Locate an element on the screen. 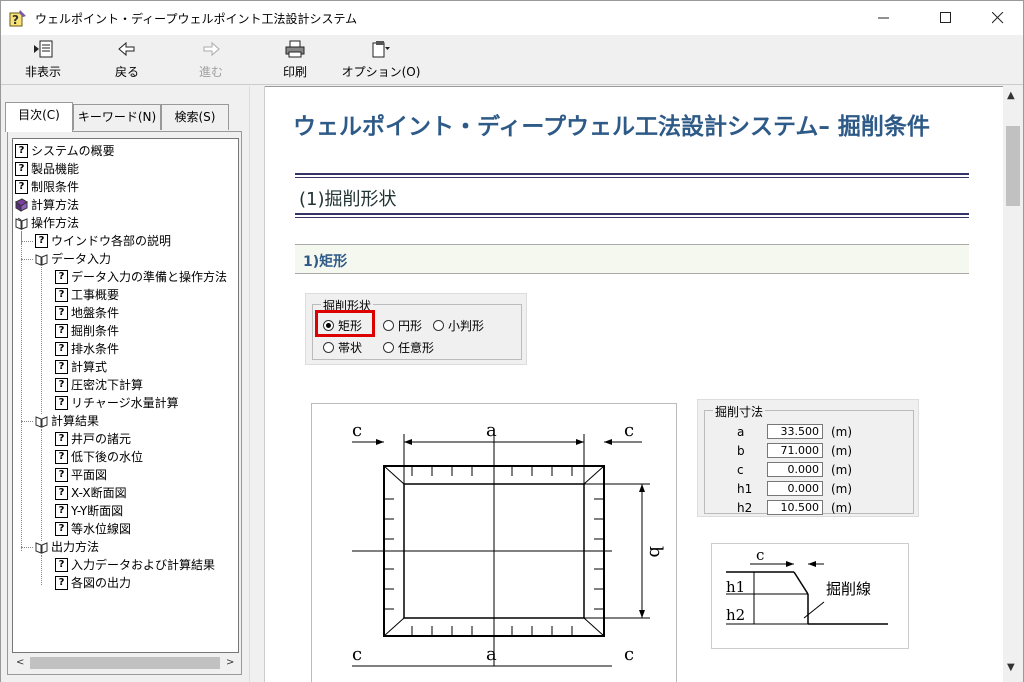 This screenshot has width=1024, height=682. close-icon is located at coordinates (998, 18).